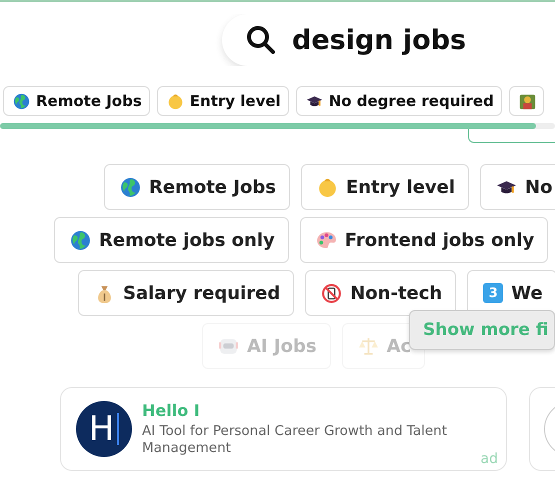  What do you see at coordinates (517, 187) in the screenshot?
I see `filter-chip: No` at bounding box center [517, 187].